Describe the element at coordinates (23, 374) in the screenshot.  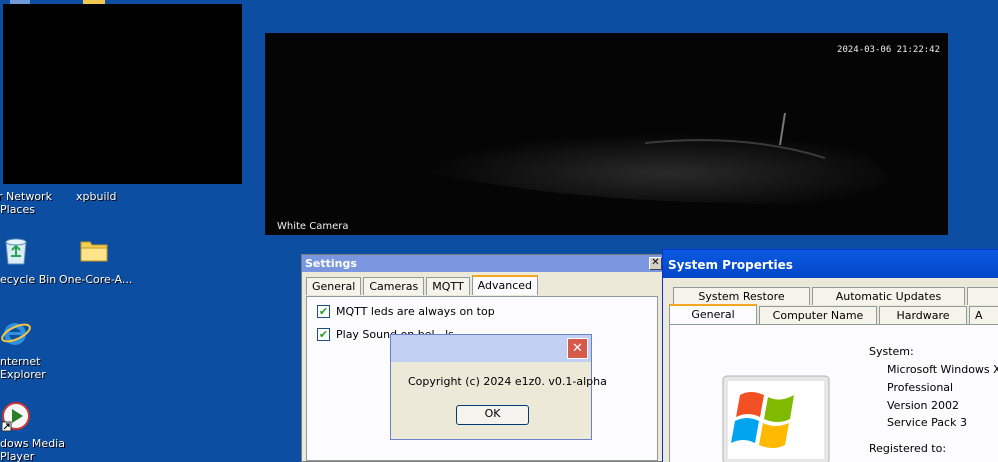
I see `icon-label: Explorer` at that location.